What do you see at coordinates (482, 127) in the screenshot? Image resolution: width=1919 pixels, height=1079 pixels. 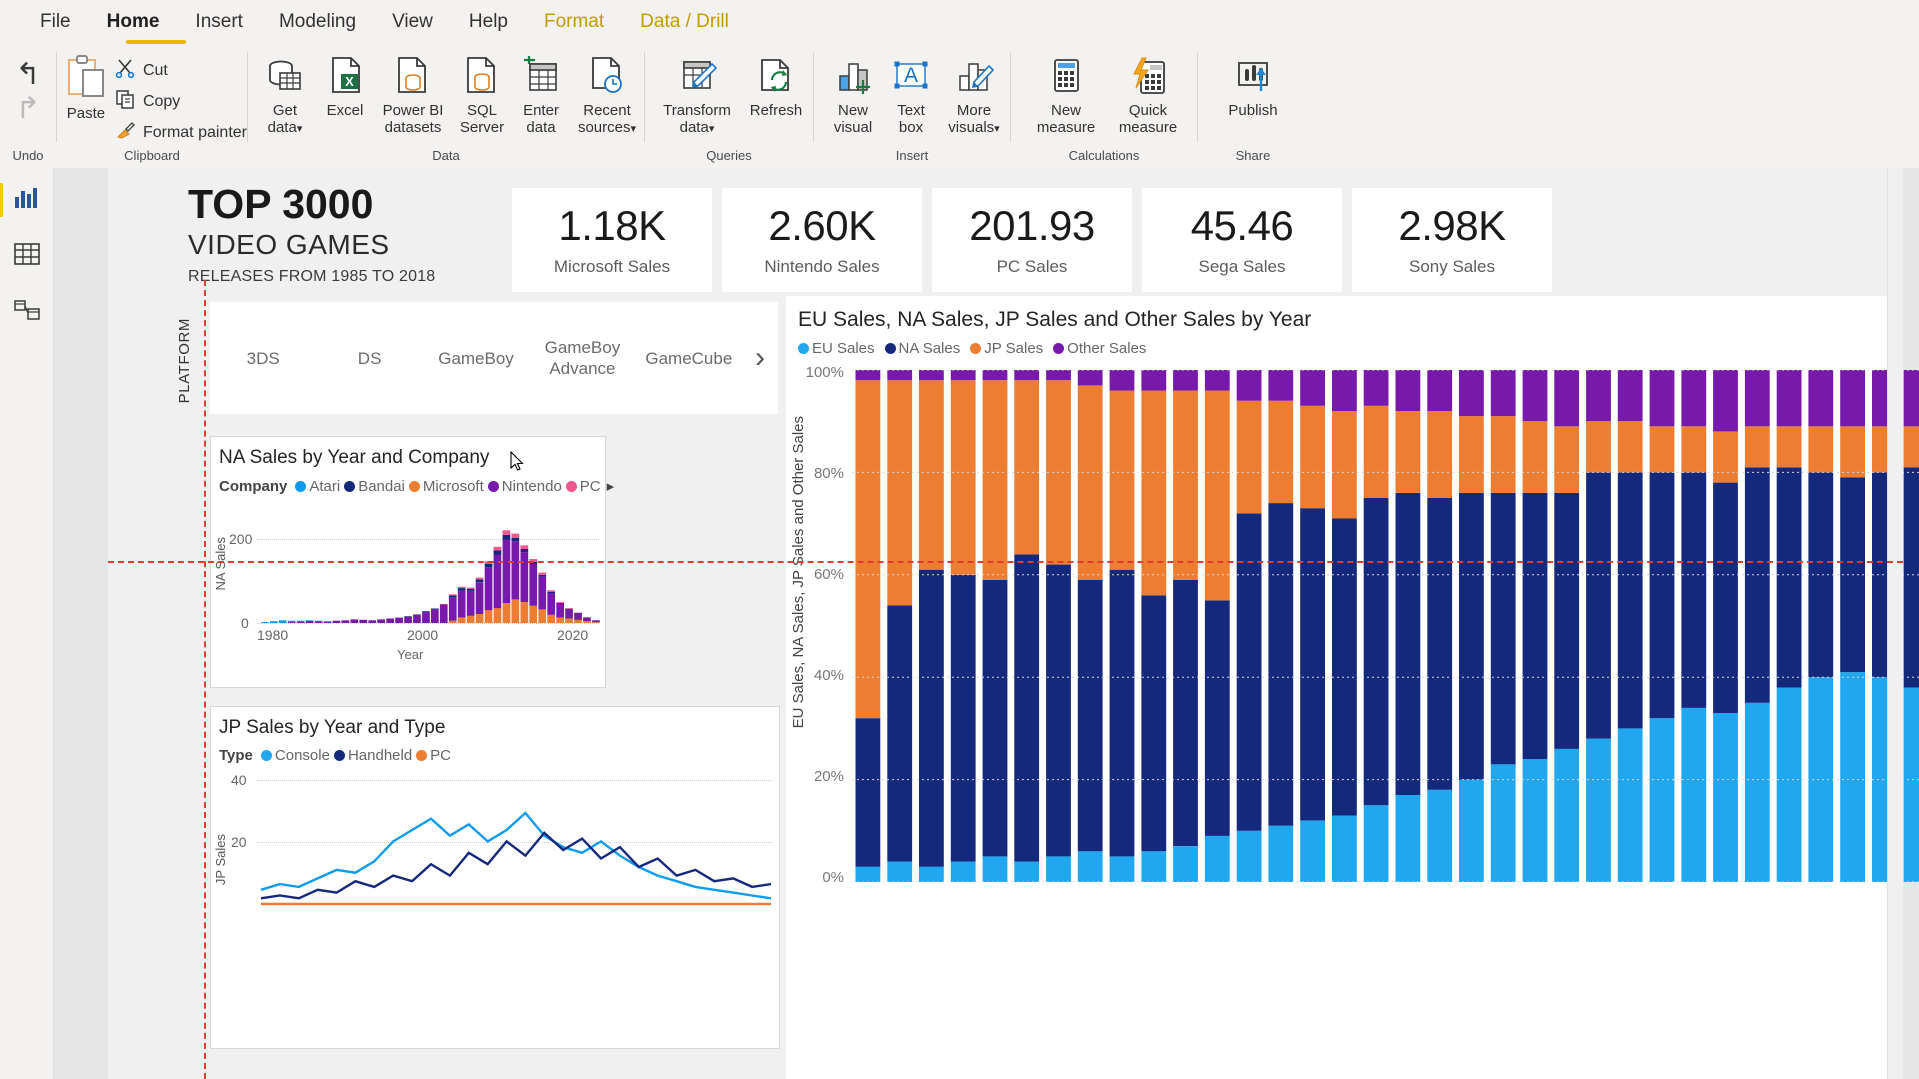 I see `sql-server-label-2: Server` at bounding box center [482, 127].